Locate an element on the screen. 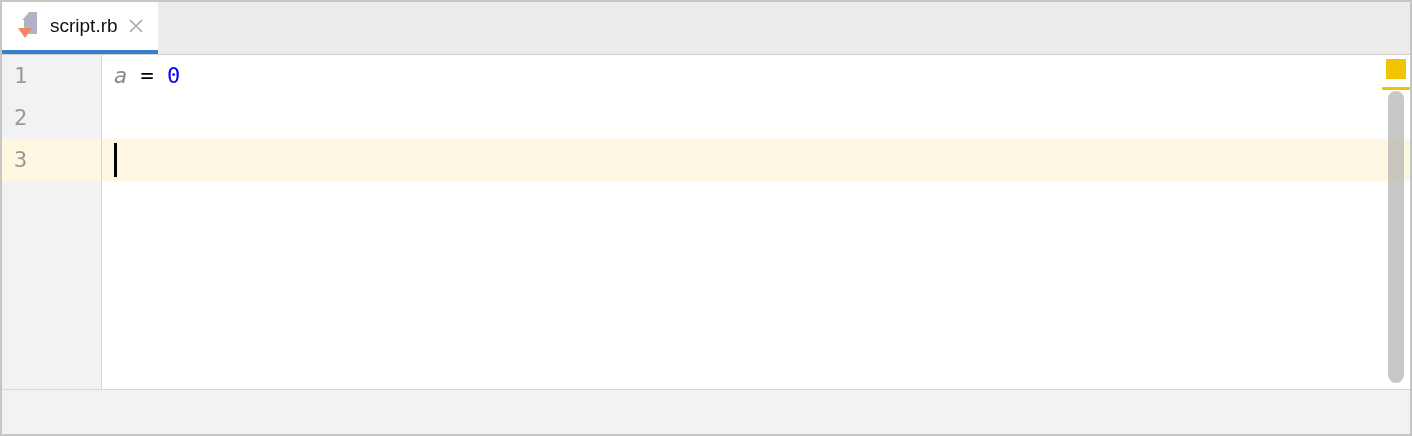 This screenshot has height=436, width=1412. line-number: 1 is located at coordinates (21, 76).